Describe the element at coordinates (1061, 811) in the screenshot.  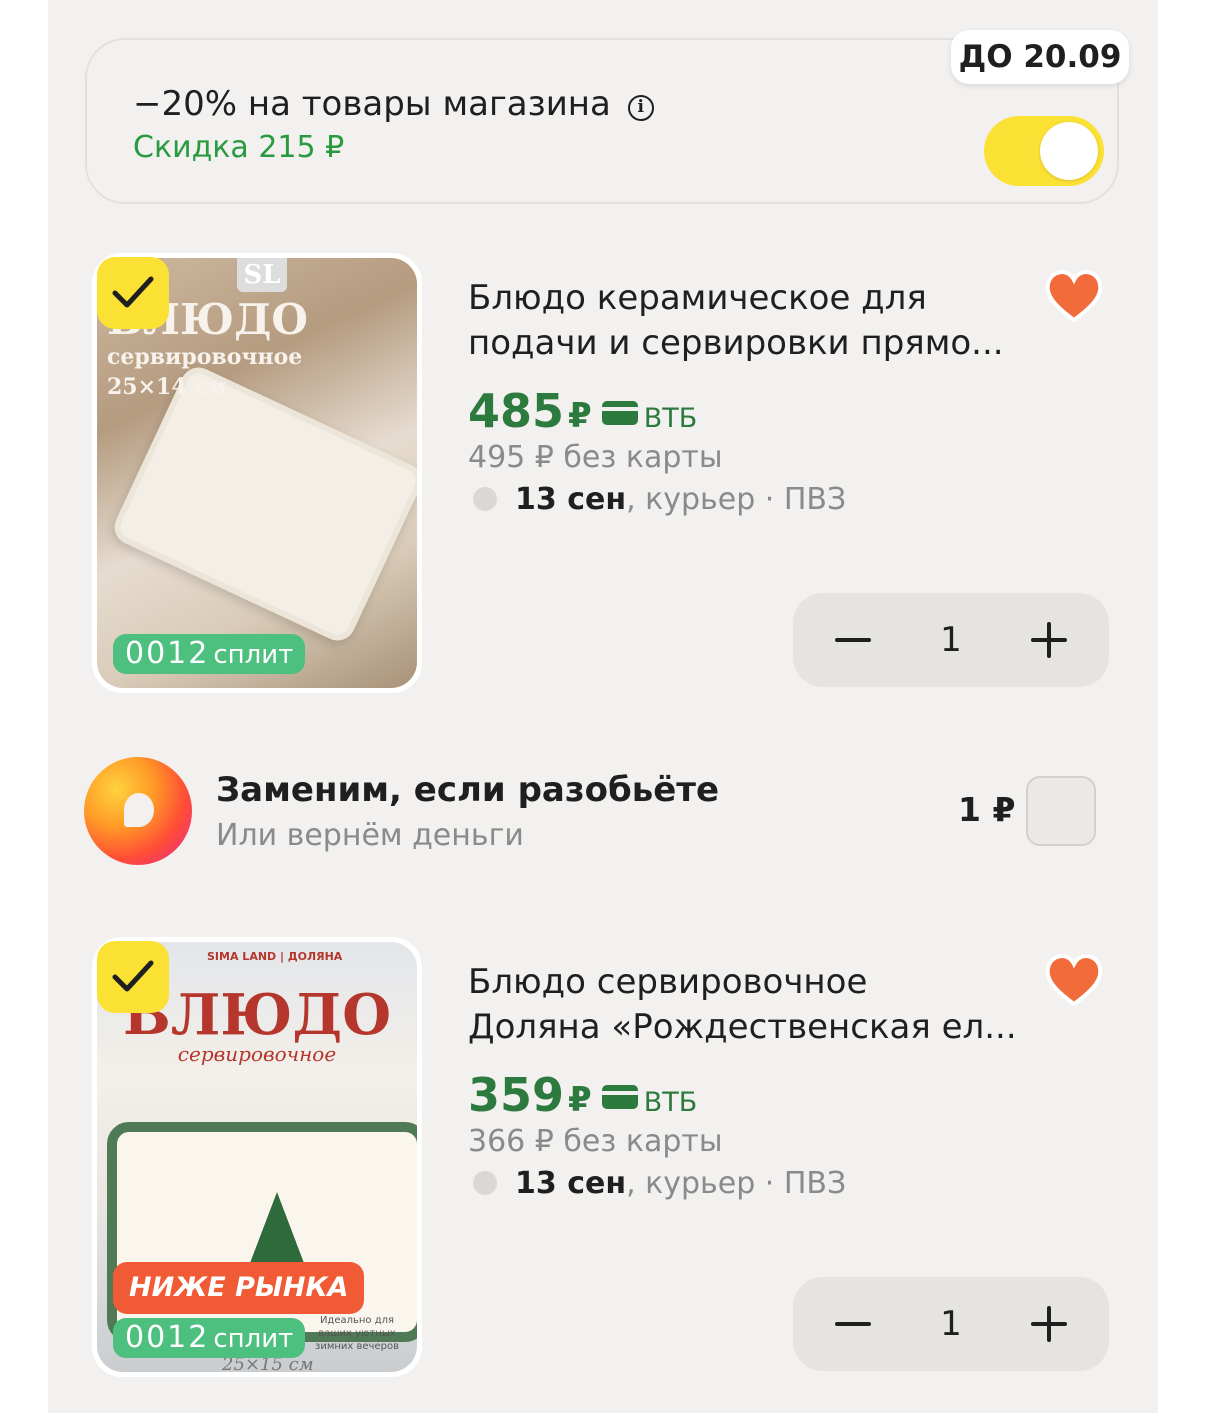
I see `insurance-checkbox` at that location.